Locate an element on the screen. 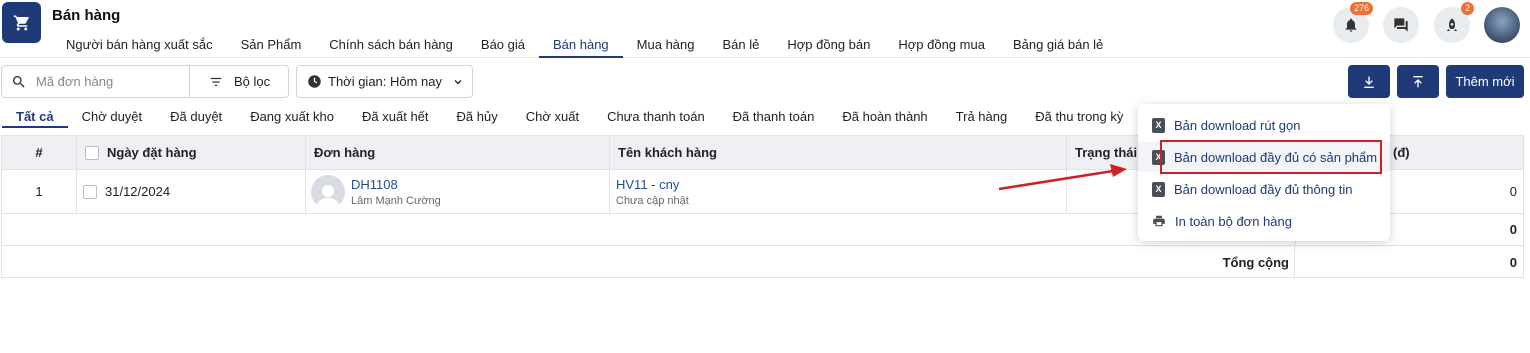 Image resolution: width=1530 pixels, height=353 pixels. rocket-icon is located at coordinates (1452, 24).